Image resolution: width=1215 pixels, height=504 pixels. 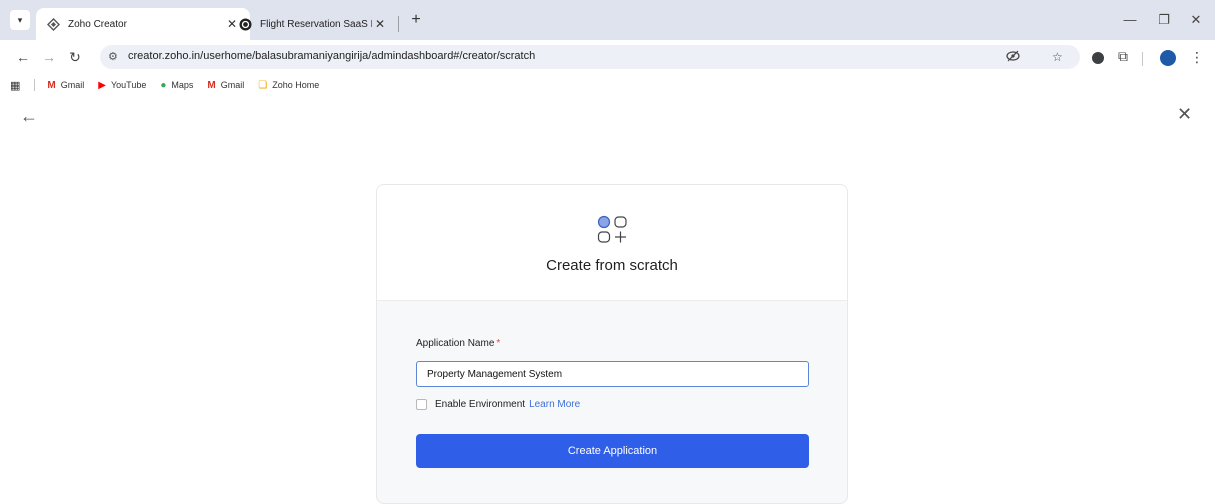 What do you see at coordinates (1184, 114) in the screenshot?
I see `page-close-icon: ✕` at bounding box center [1184, 114].